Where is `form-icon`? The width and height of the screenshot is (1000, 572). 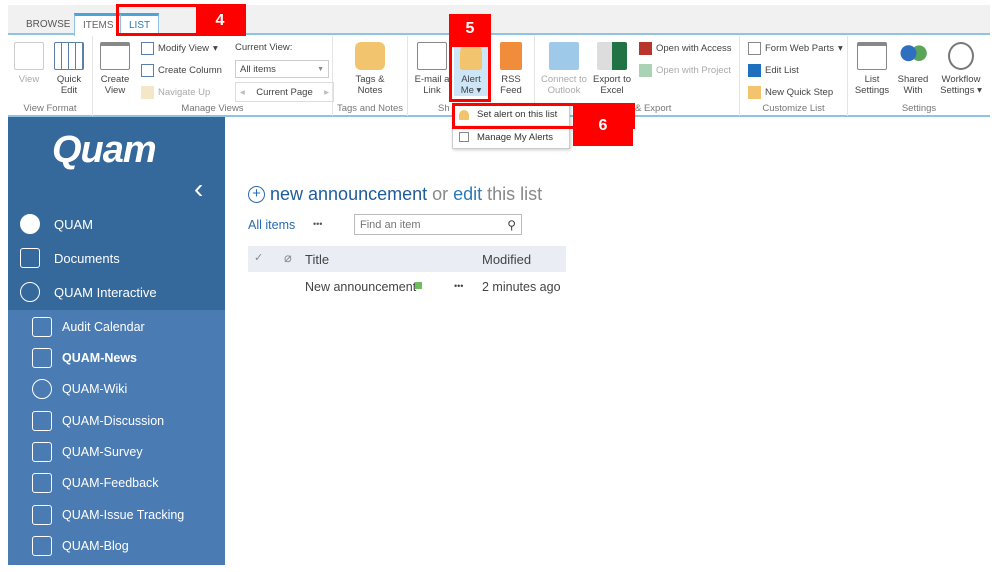
form-icon is located at coordinates (754, 48).